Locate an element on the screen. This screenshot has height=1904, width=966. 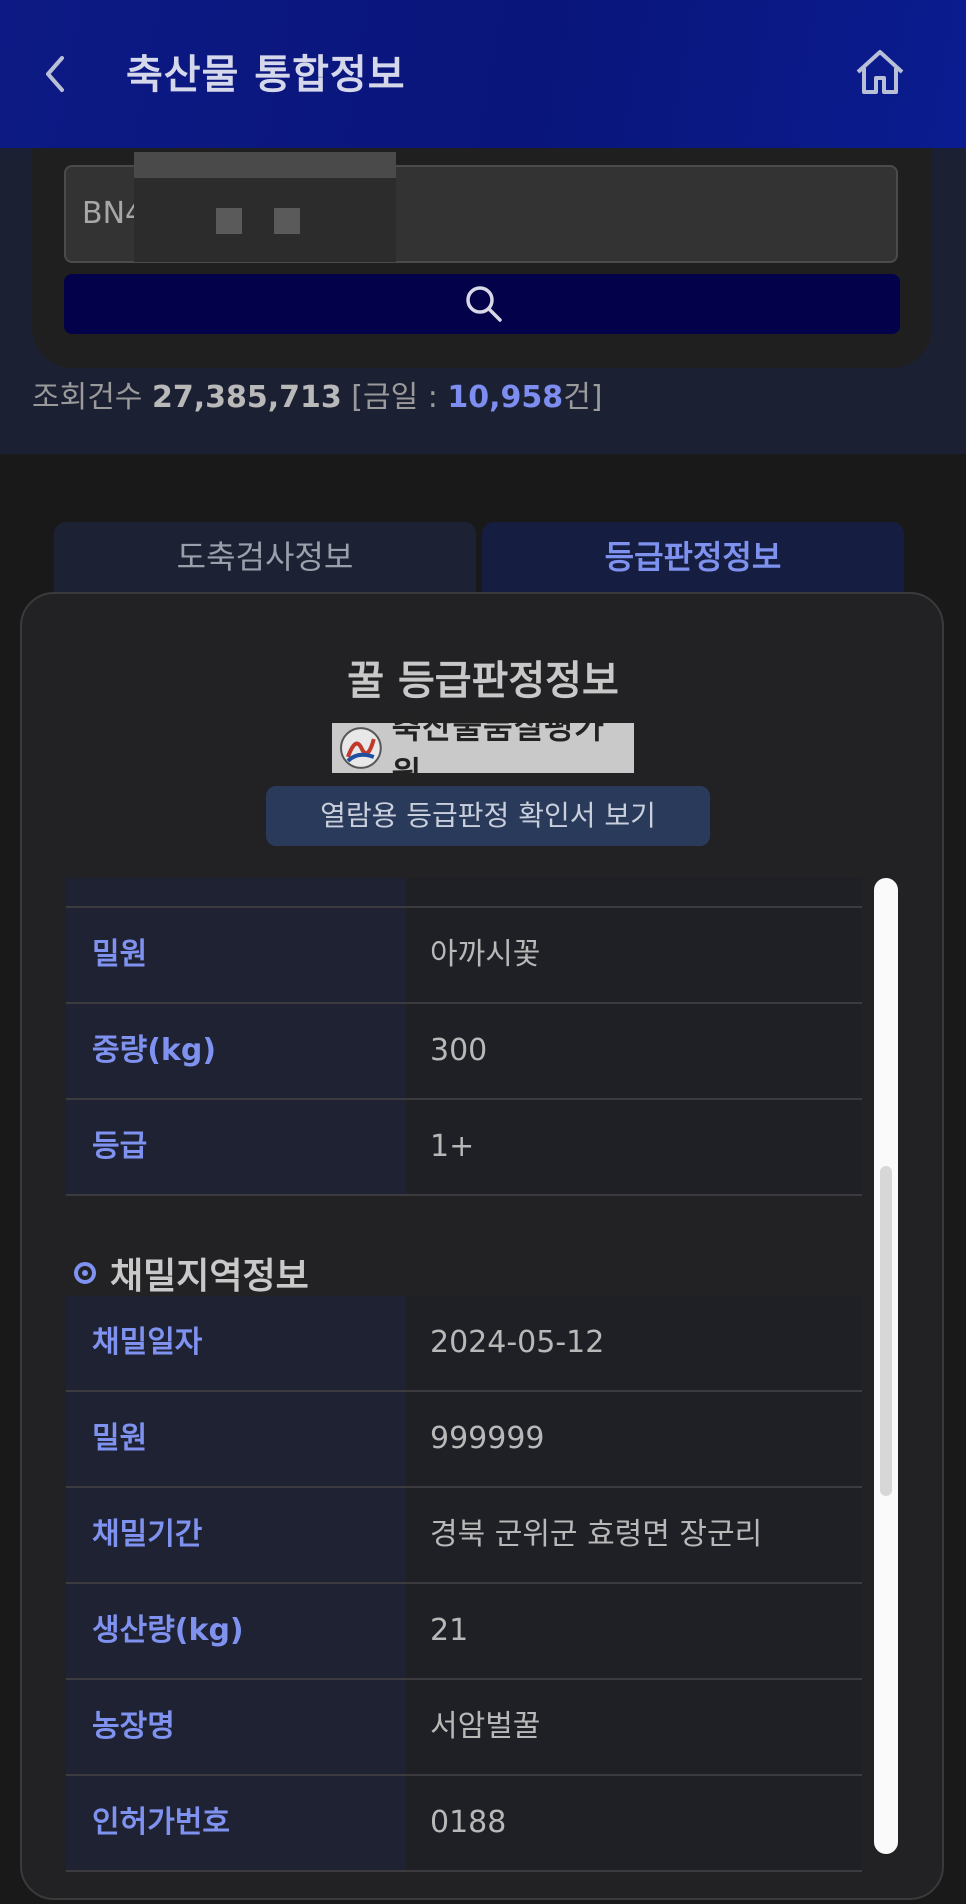
page-title: 축산물 통합정보 is located at coordinates (266, 75).